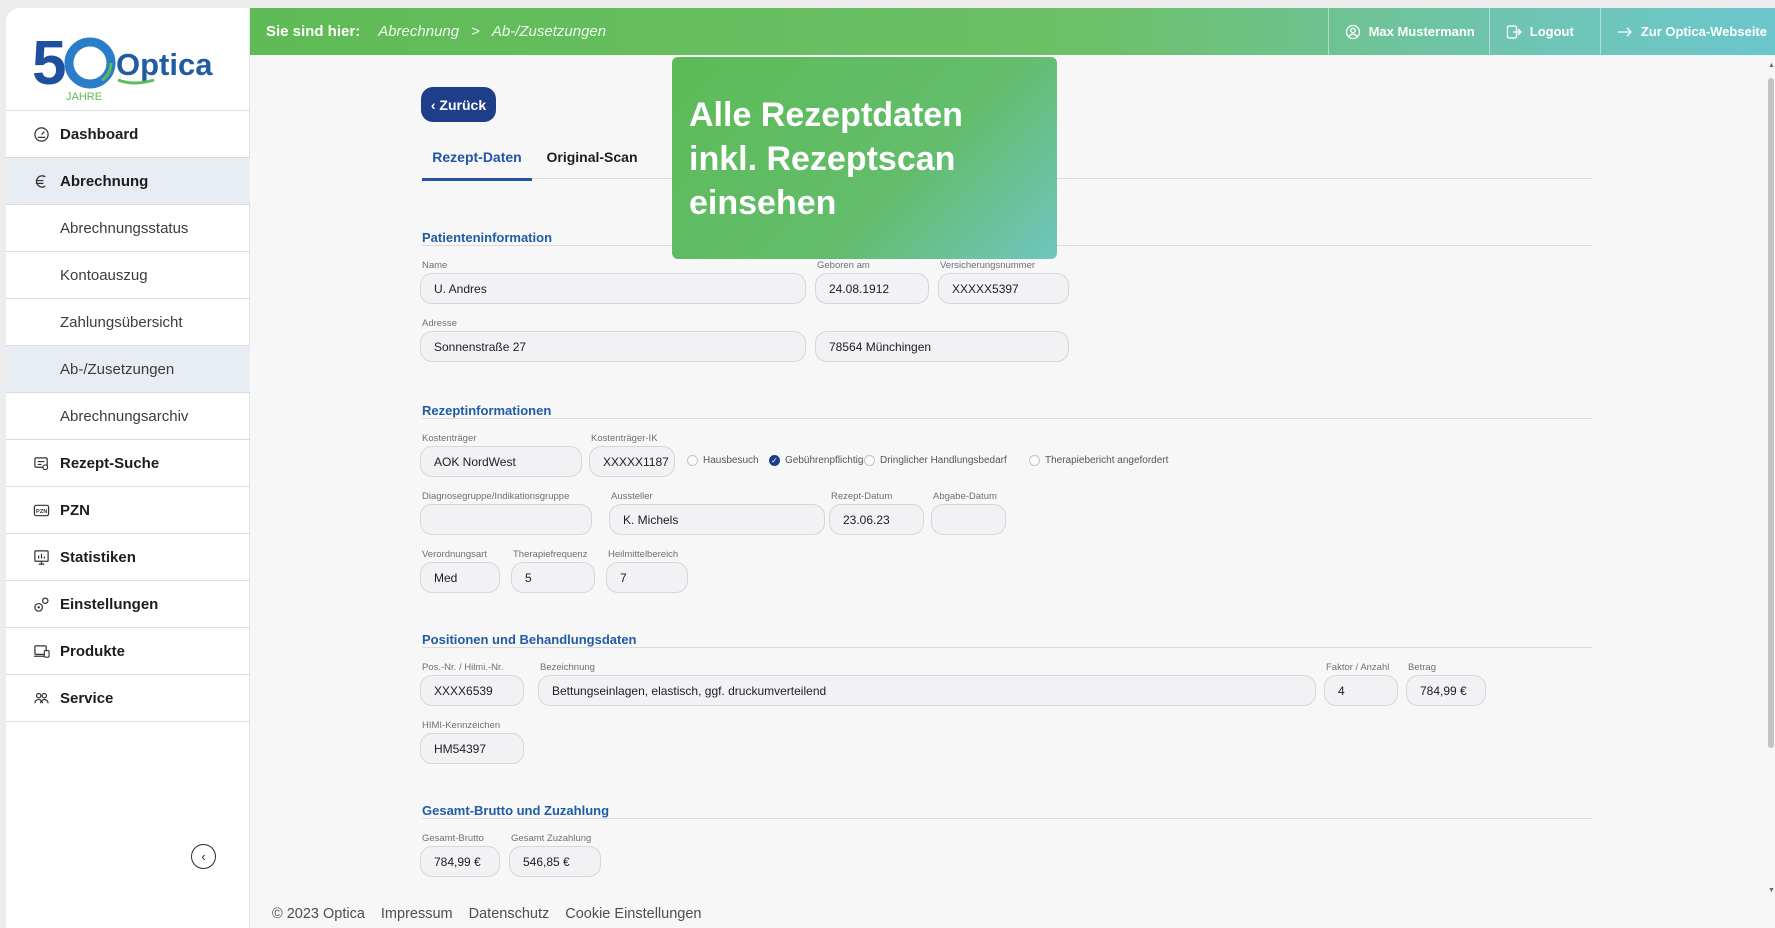  What do you see at coordinates (453, 838) in the screenshot?
I see `gross-total-label: Gesamt-Brutto` at bounding box center [453, 838].